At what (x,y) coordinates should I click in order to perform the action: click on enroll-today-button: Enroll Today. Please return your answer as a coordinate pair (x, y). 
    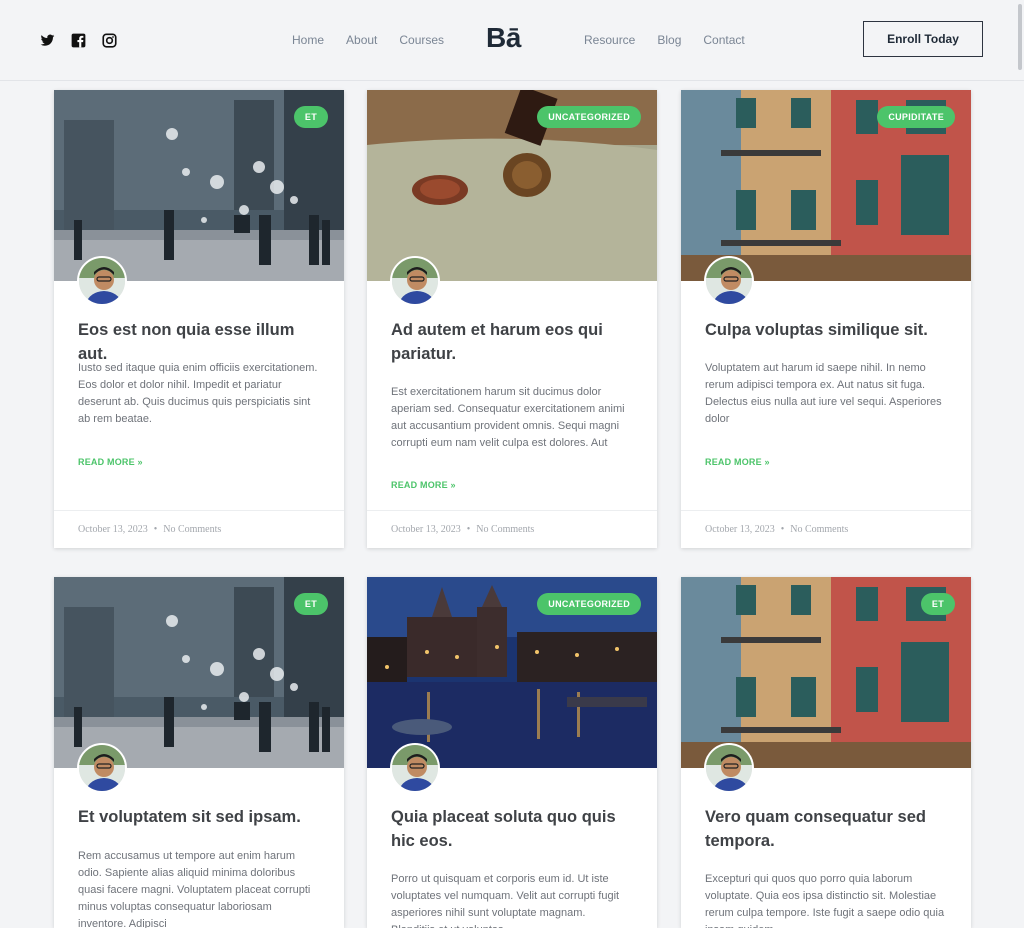
    Looking at the image, I should click on (923, 39).